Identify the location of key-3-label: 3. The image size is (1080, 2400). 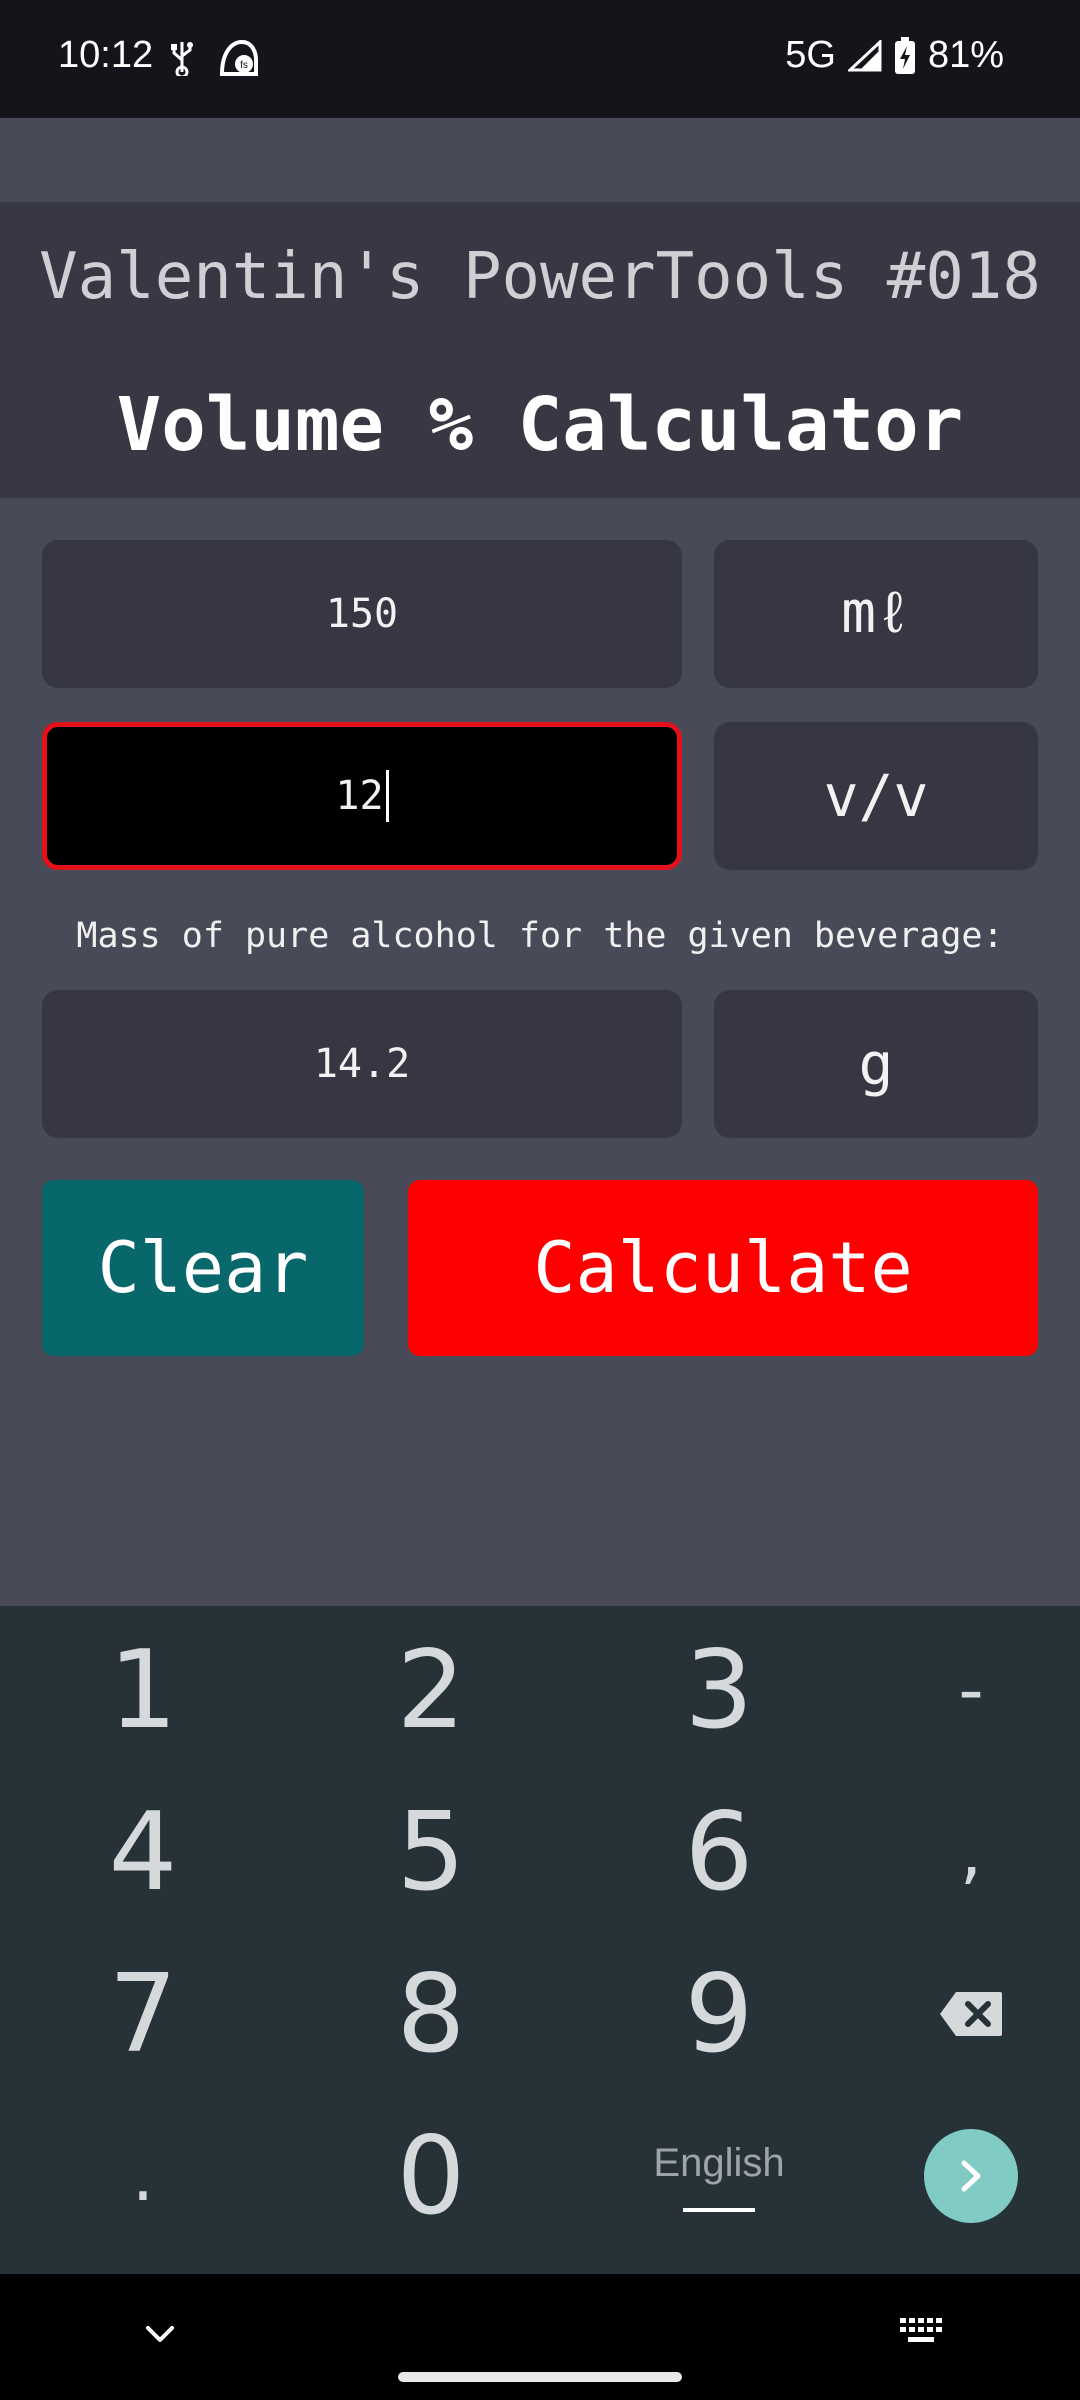
(719, 1690).